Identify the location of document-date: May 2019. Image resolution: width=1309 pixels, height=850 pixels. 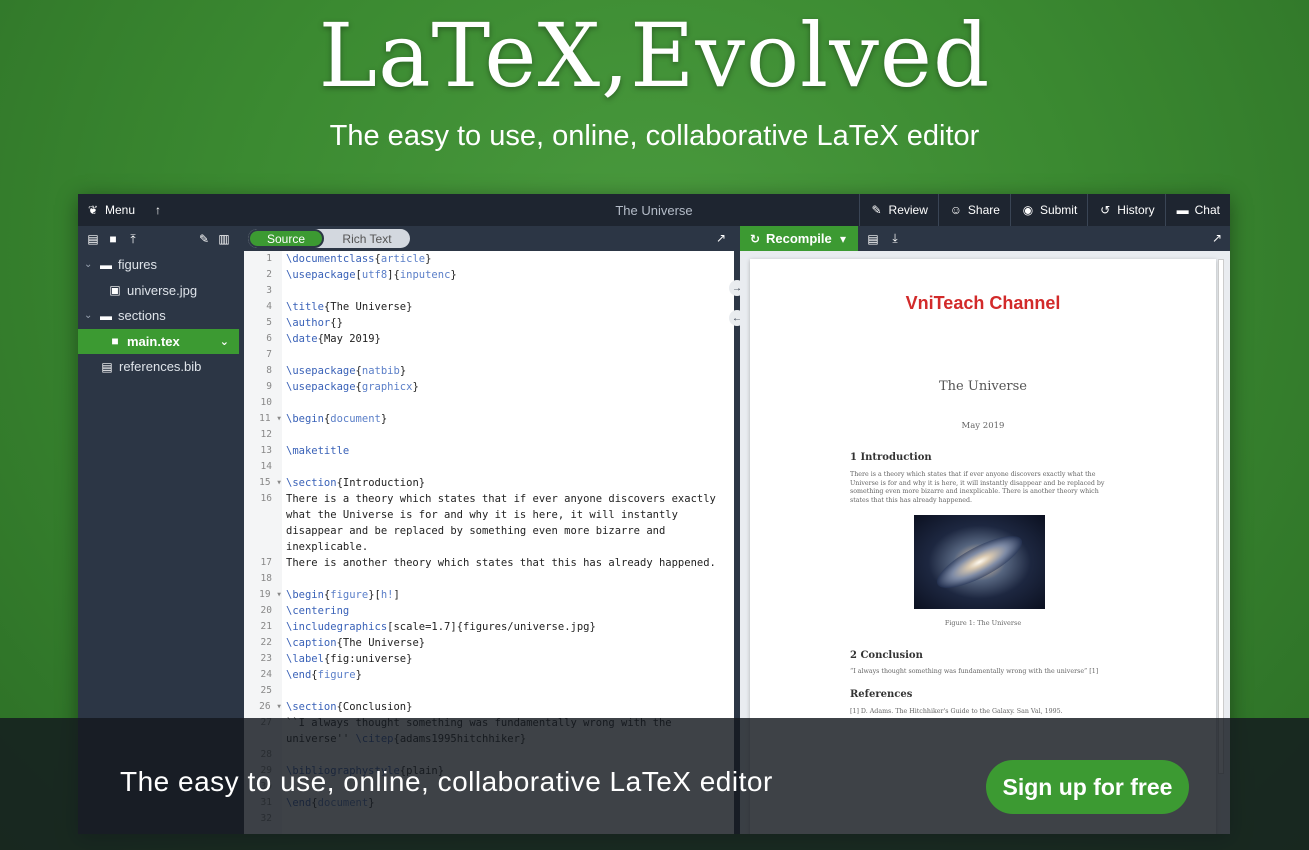
(983, 426).